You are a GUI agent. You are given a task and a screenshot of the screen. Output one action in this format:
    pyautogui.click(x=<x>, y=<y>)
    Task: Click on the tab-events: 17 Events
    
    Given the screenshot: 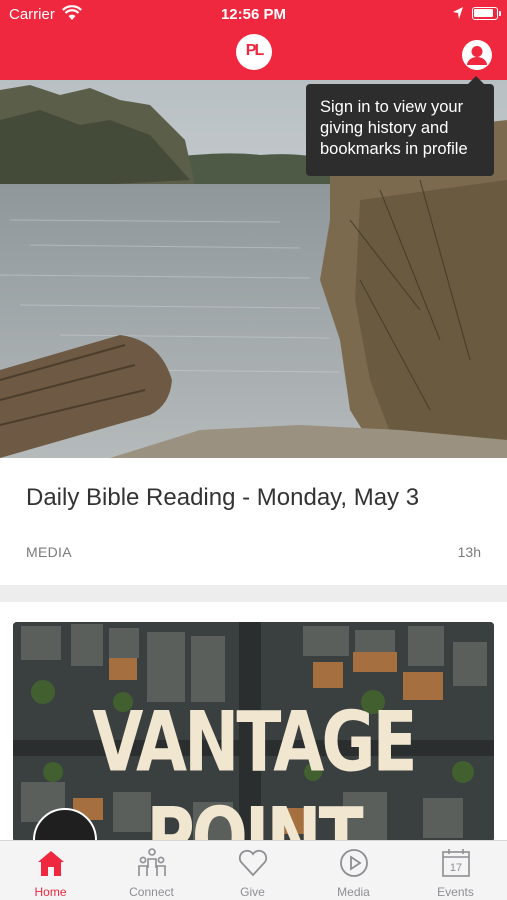 What is the action you would take?
    pyautogui.click(x=455, y=870)
    